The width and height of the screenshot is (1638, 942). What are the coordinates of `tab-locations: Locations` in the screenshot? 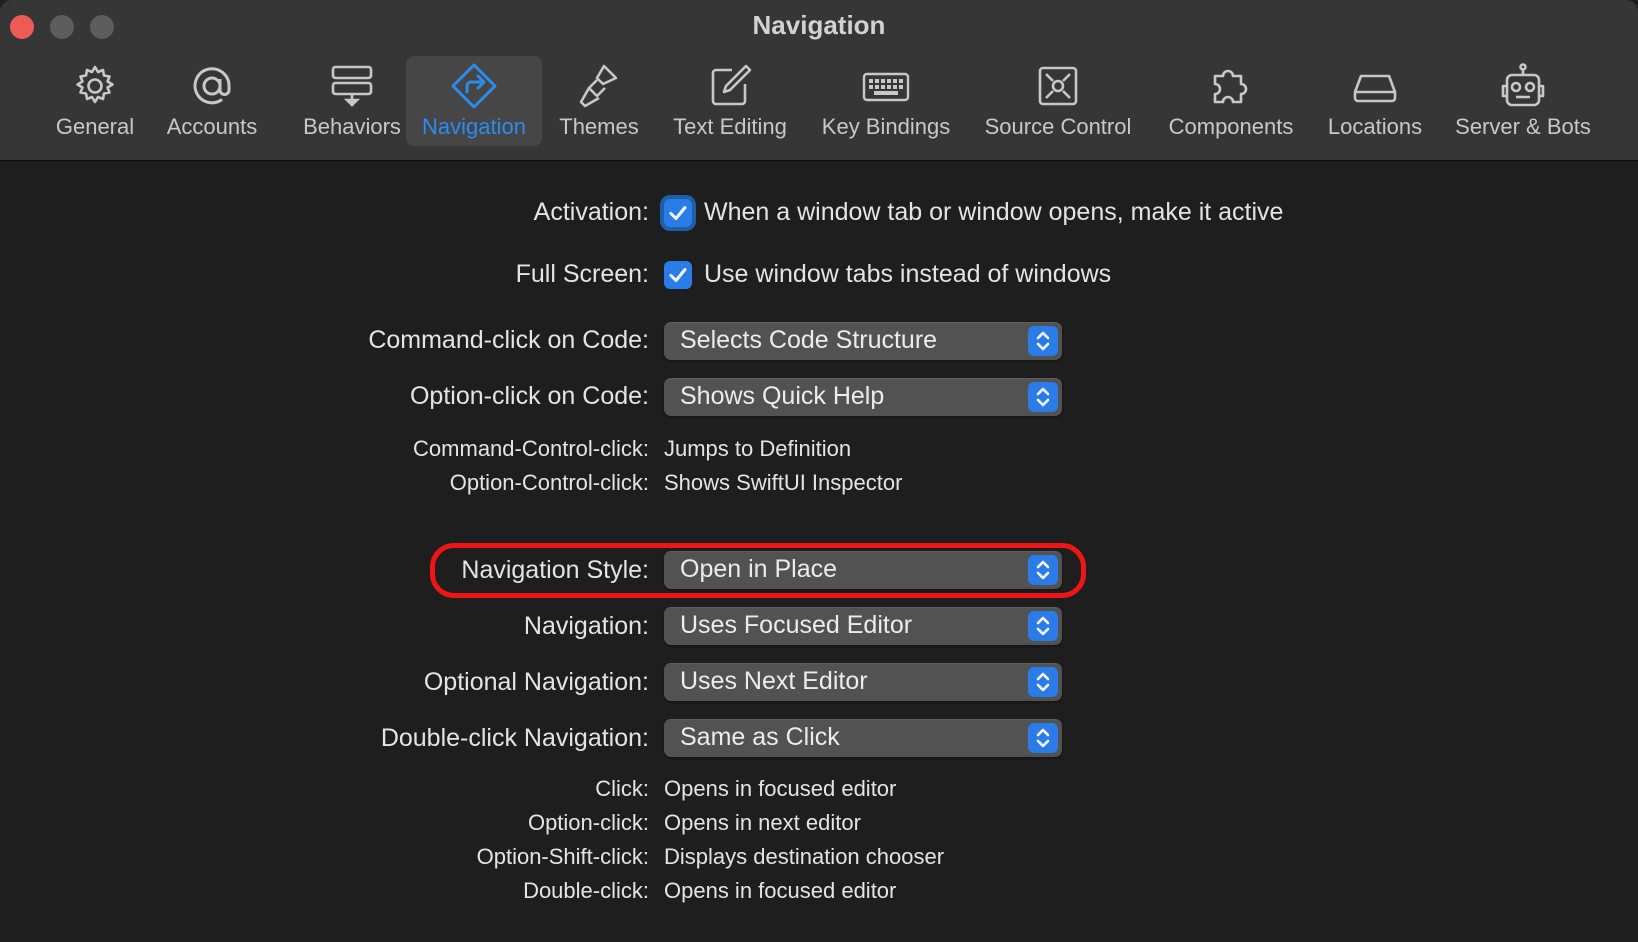 It's located at (1375, 101).